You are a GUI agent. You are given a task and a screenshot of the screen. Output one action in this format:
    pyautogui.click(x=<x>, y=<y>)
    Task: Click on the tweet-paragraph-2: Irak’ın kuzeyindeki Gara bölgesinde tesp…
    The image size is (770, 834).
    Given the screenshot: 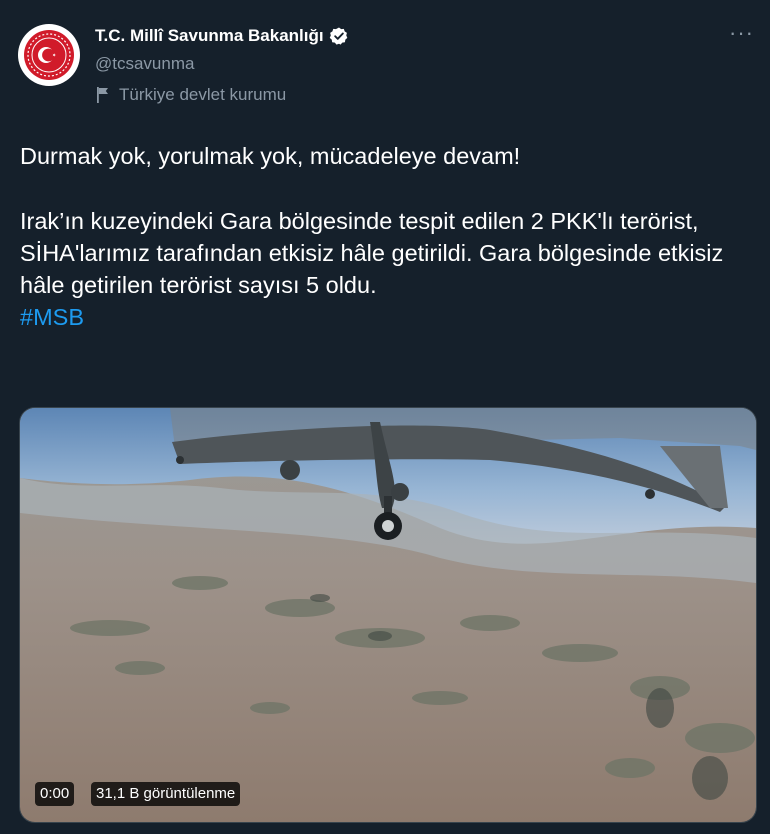 What is the action you would take?
    pyautogui.click(x=372, y=253)
    